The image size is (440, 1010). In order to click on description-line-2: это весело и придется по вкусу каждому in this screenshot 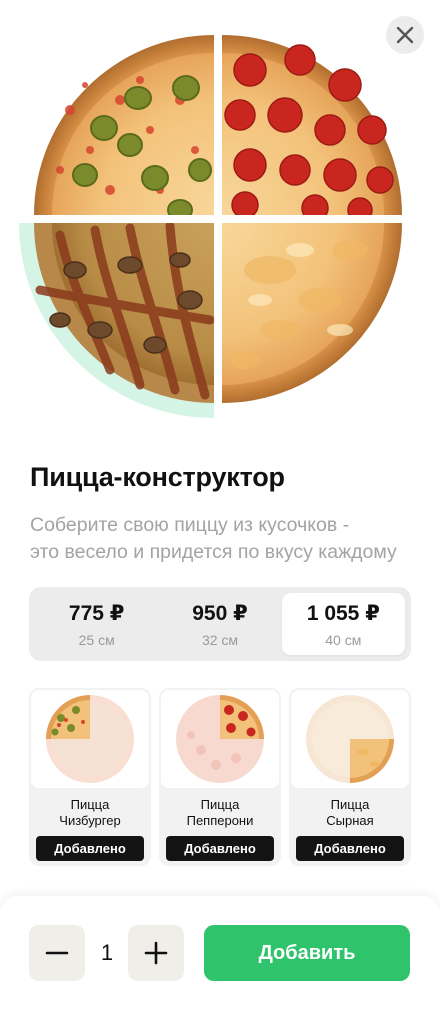, I will do `click(213, 552)`.